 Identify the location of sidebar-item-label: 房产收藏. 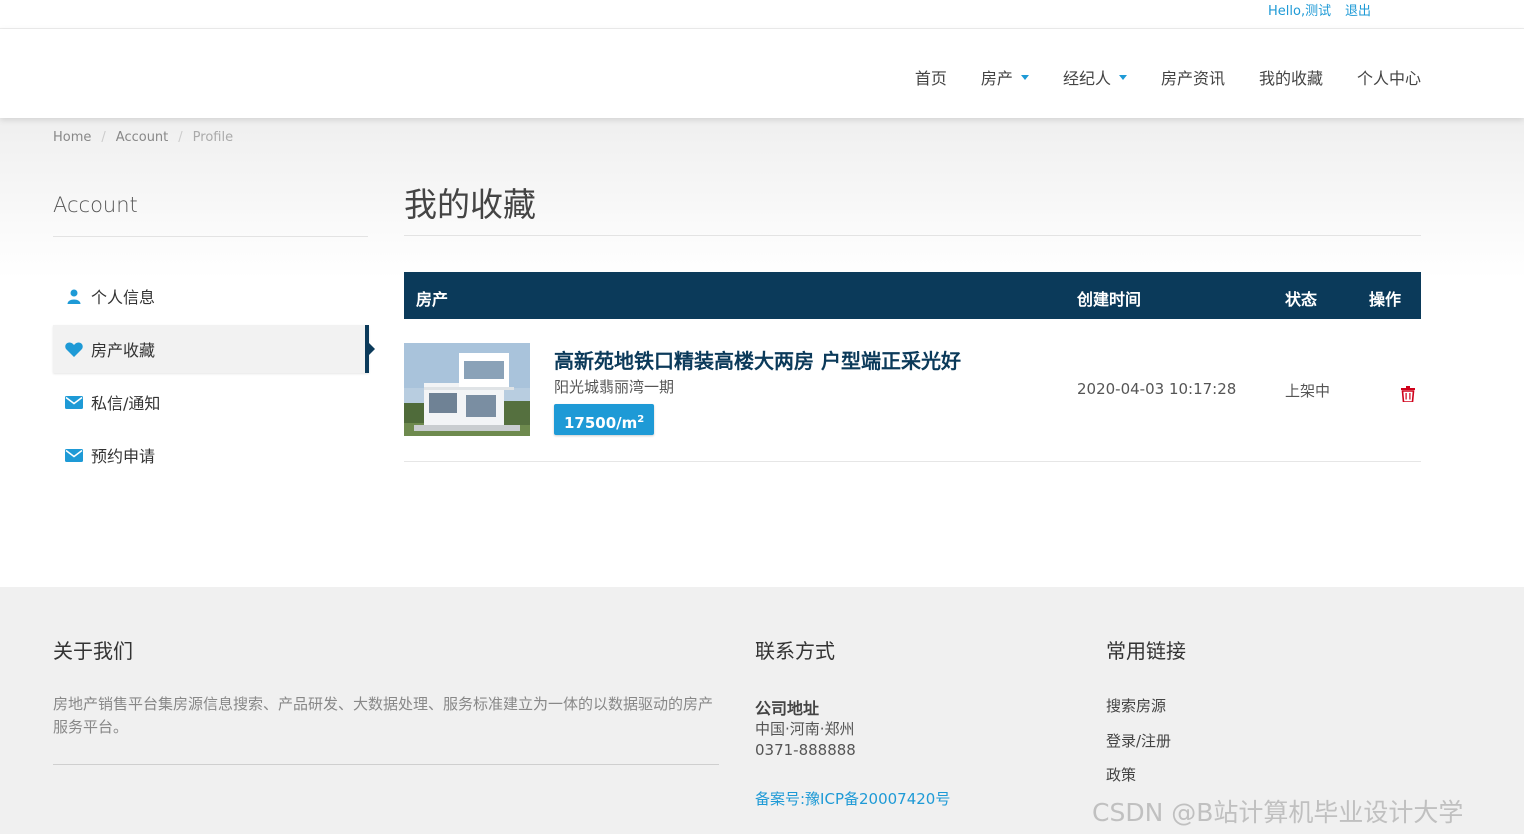
(123, 350).